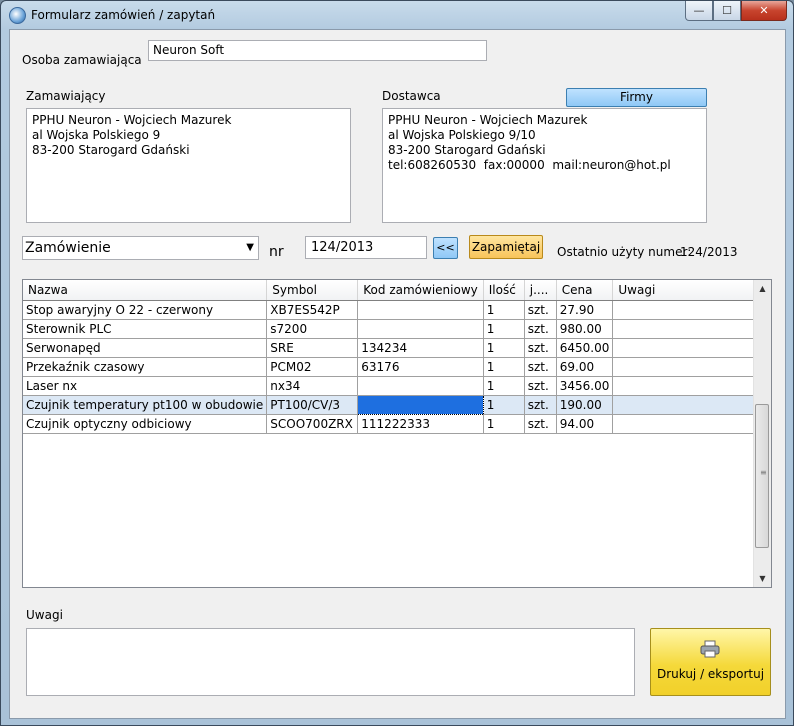 This screenshot has width=794, height=726. I want to click on table-cell: PT100/CV/3, so click(312, 405).